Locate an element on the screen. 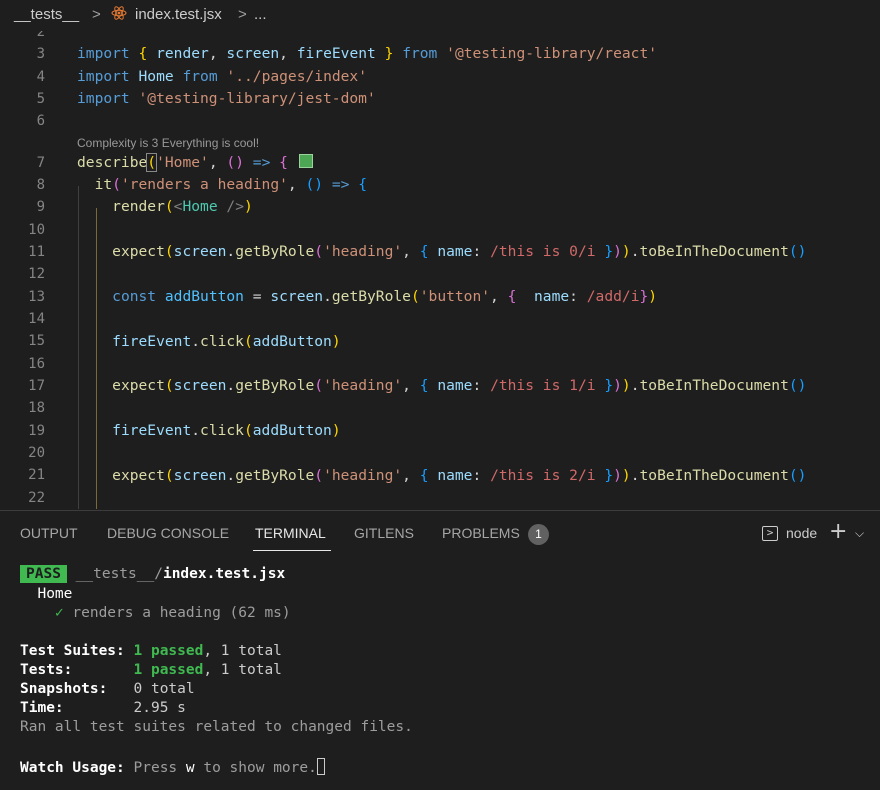 Image resolution: width=880 pixels, height=790 pixels. code-line: it('renders a heading', () => { is located at coordinates (222, 184).